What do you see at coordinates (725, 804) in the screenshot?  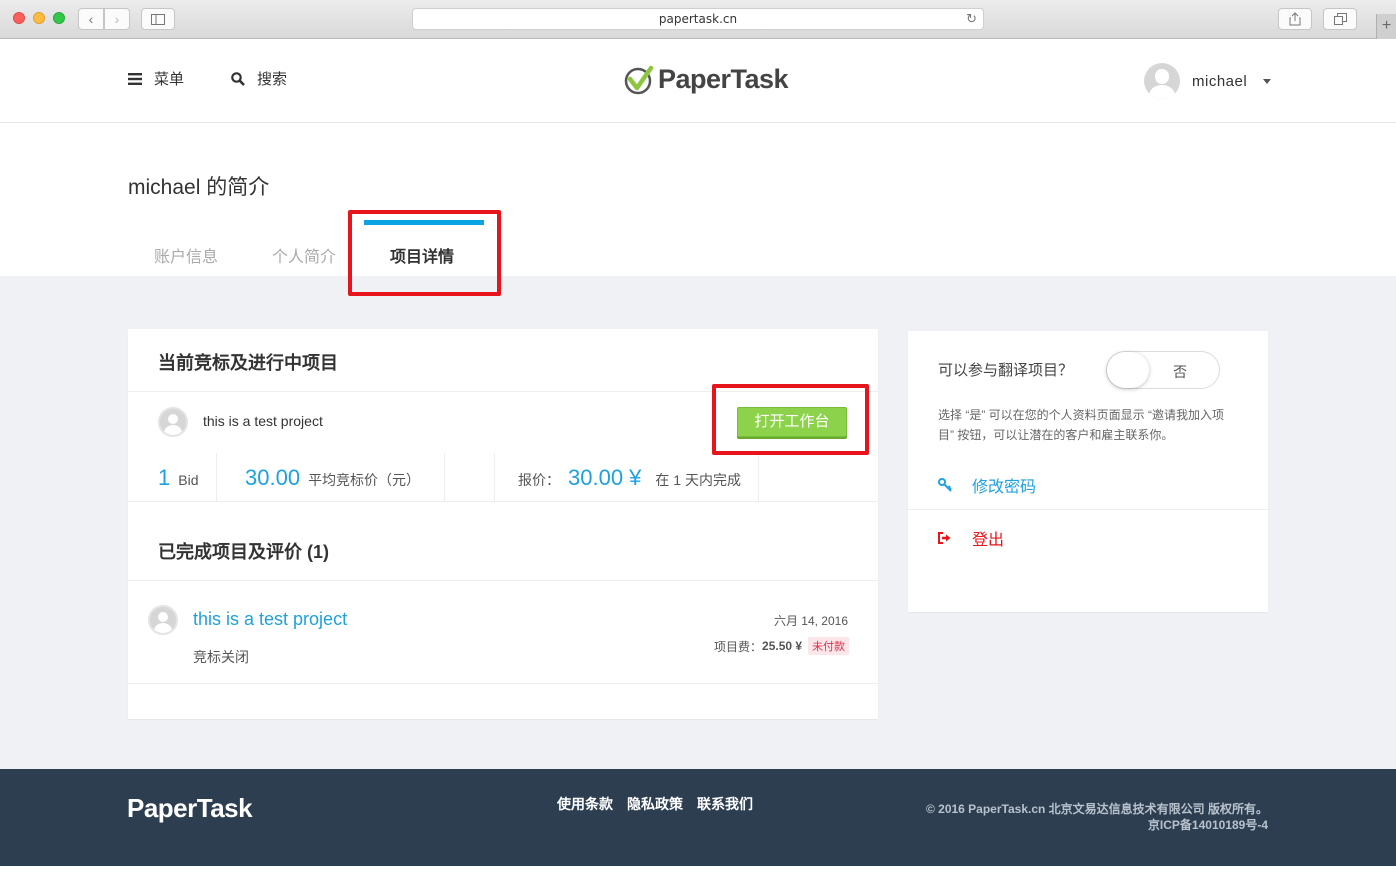 I see `contact-link: 联系我们` at bounding box center [725, 804].